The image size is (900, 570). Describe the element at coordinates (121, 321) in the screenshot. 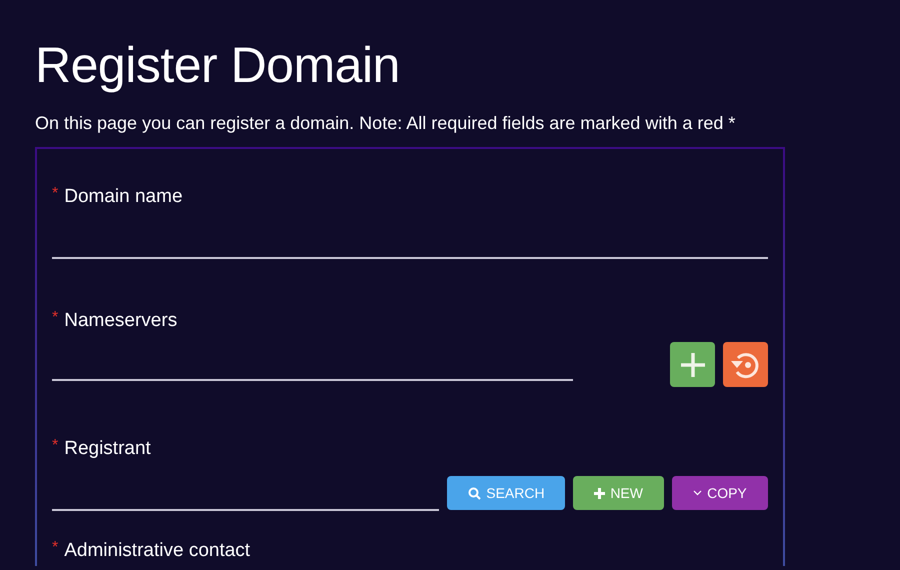

I see `field-label: Nameservers` at that location.